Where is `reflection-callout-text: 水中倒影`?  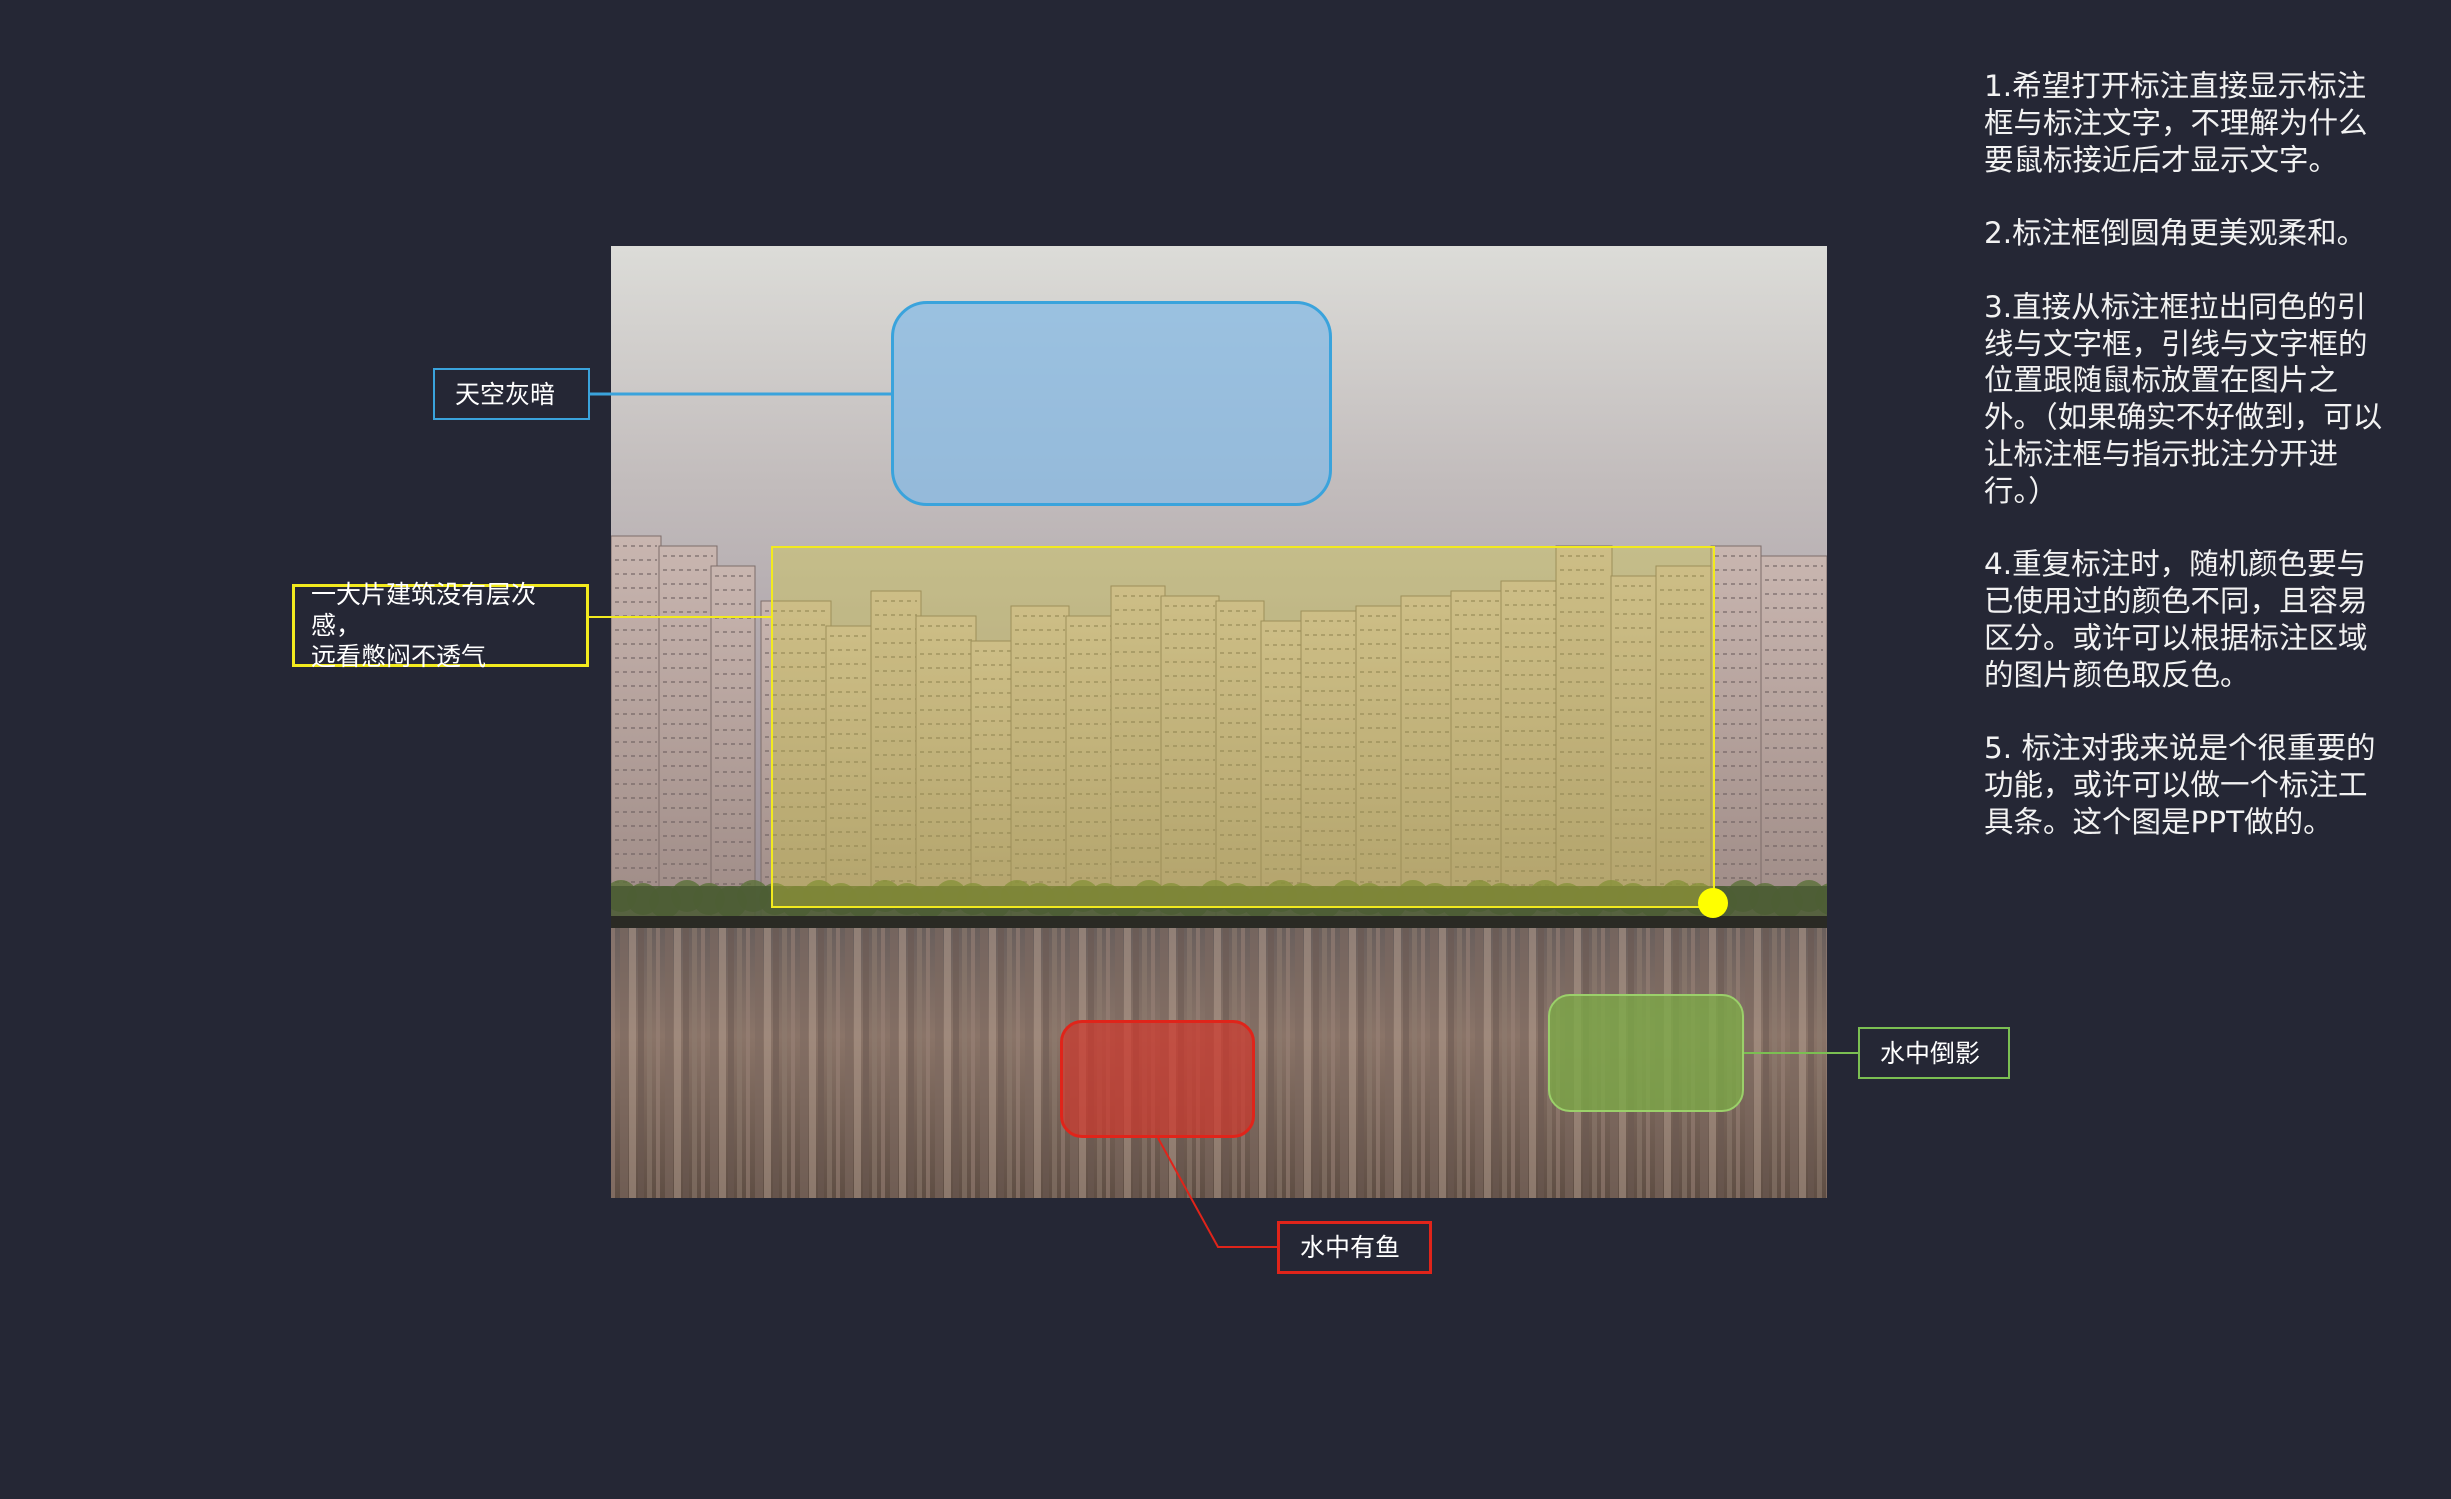 reflection-callout-text: 水中倒影 is located at coordinates (1930, 1053).